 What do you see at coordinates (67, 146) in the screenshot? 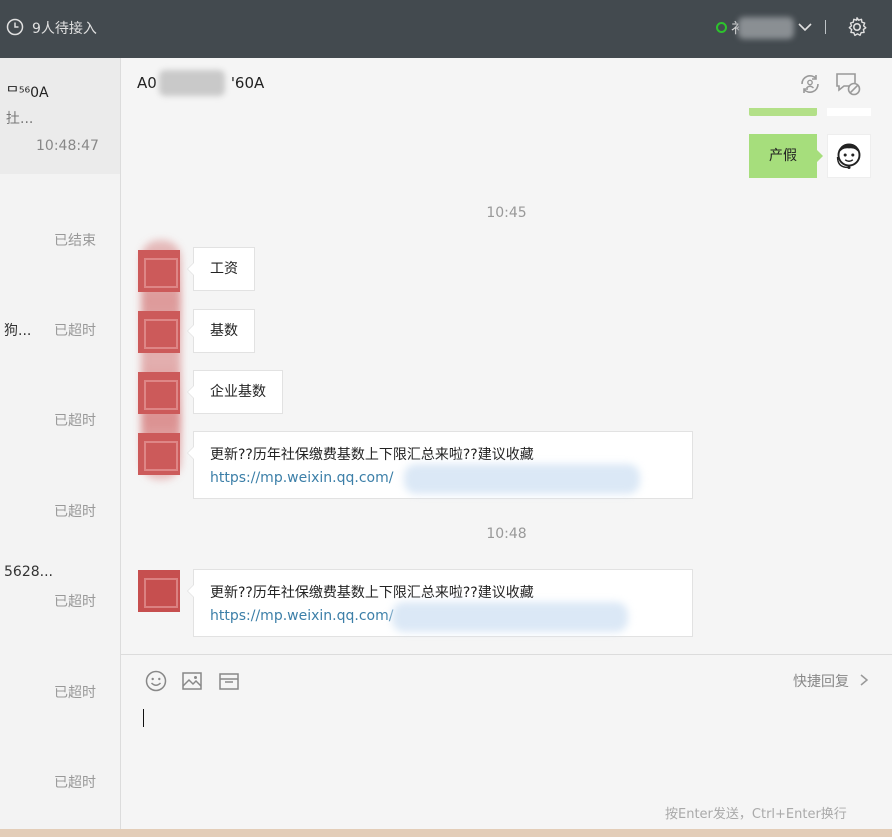
I see `session-time: 10:48:47` at bounding box center [67, 146].